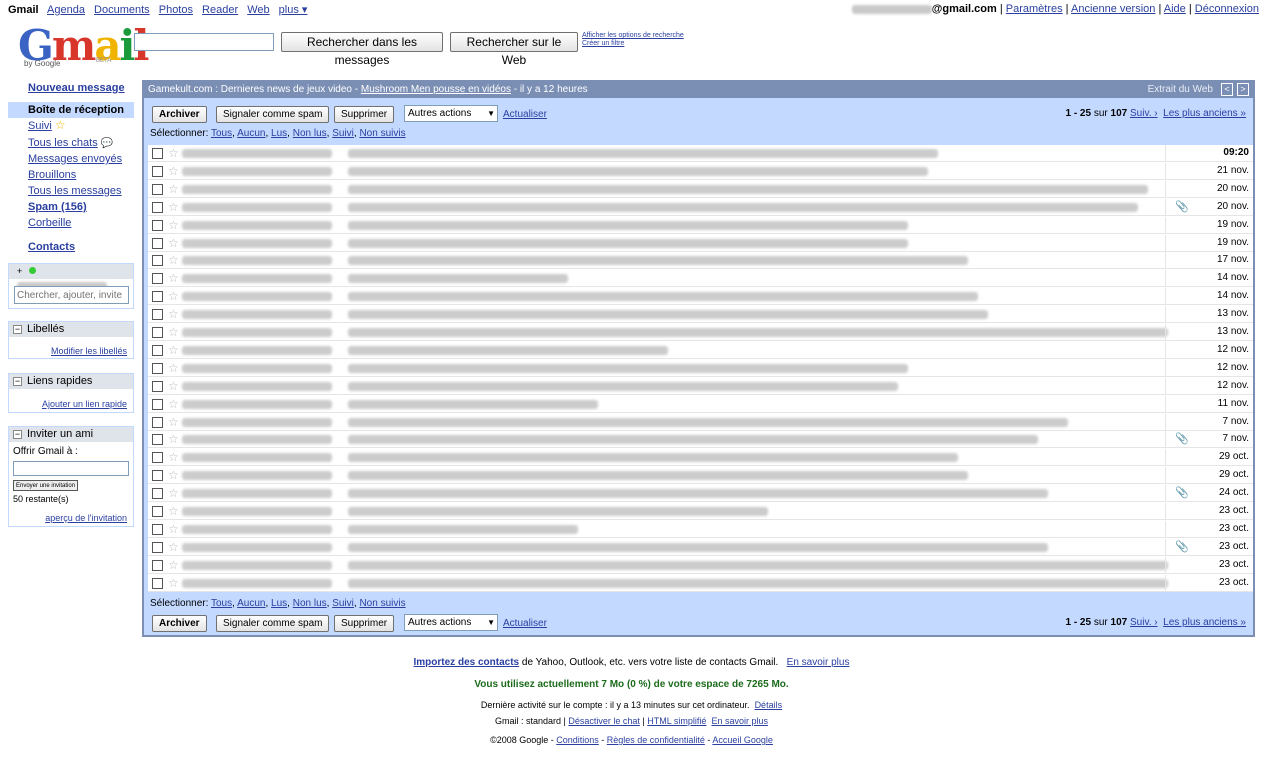 The height and width of the screenshot is (772, 1263). What do you see at coordinates (1113, 9) in the screenshot?
I see `link-old-version: Ancienne version` at bounding box center [1113, 9].